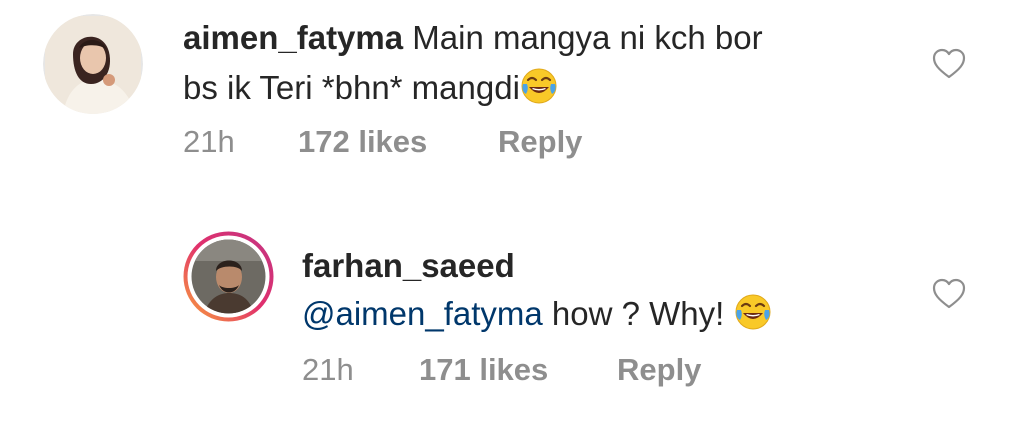 The height and width of the screenshot is (421, 1024). I want to click on likes-count: 171 likes, so click(518, 370).